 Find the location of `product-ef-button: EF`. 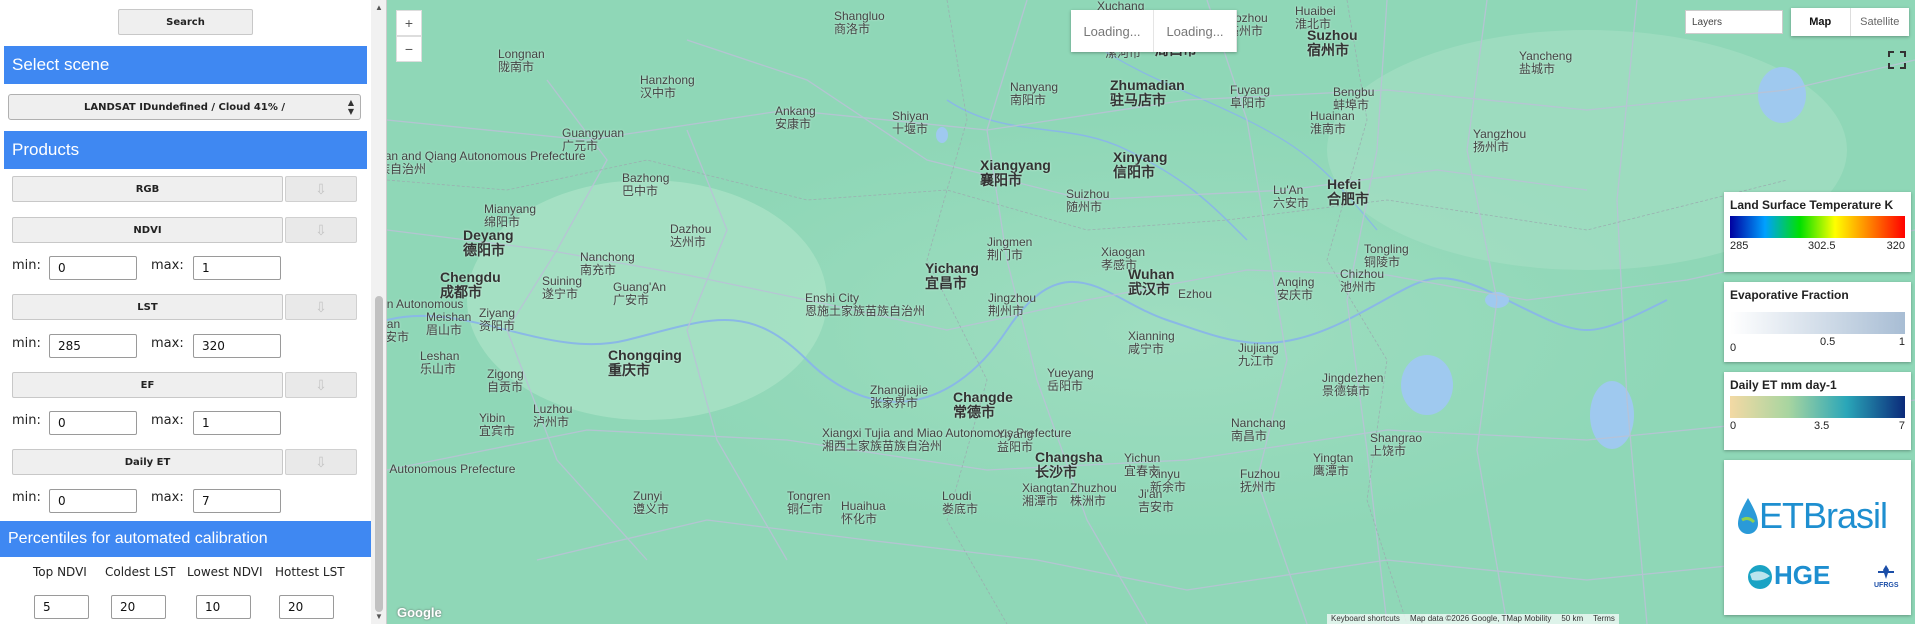

product-ef-button: EF is located at coordinates (147, 385).